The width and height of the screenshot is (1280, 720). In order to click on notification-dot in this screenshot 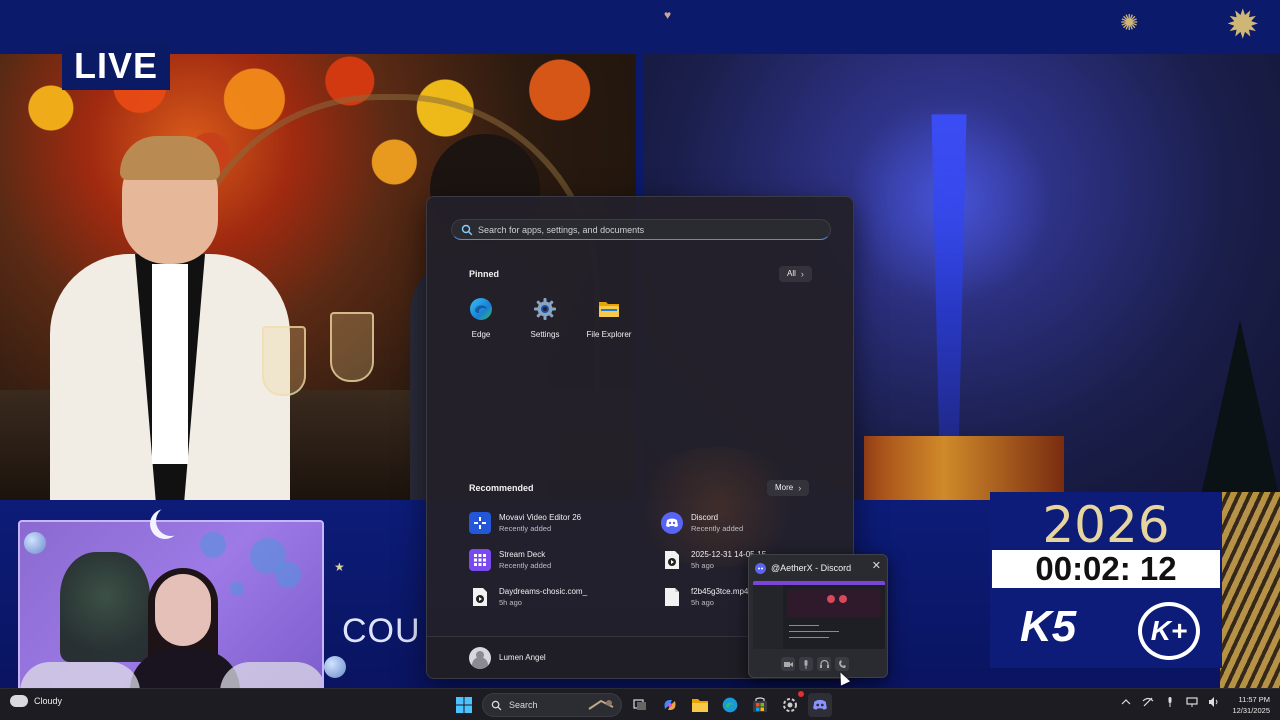, I will do `click(801, 694)`.